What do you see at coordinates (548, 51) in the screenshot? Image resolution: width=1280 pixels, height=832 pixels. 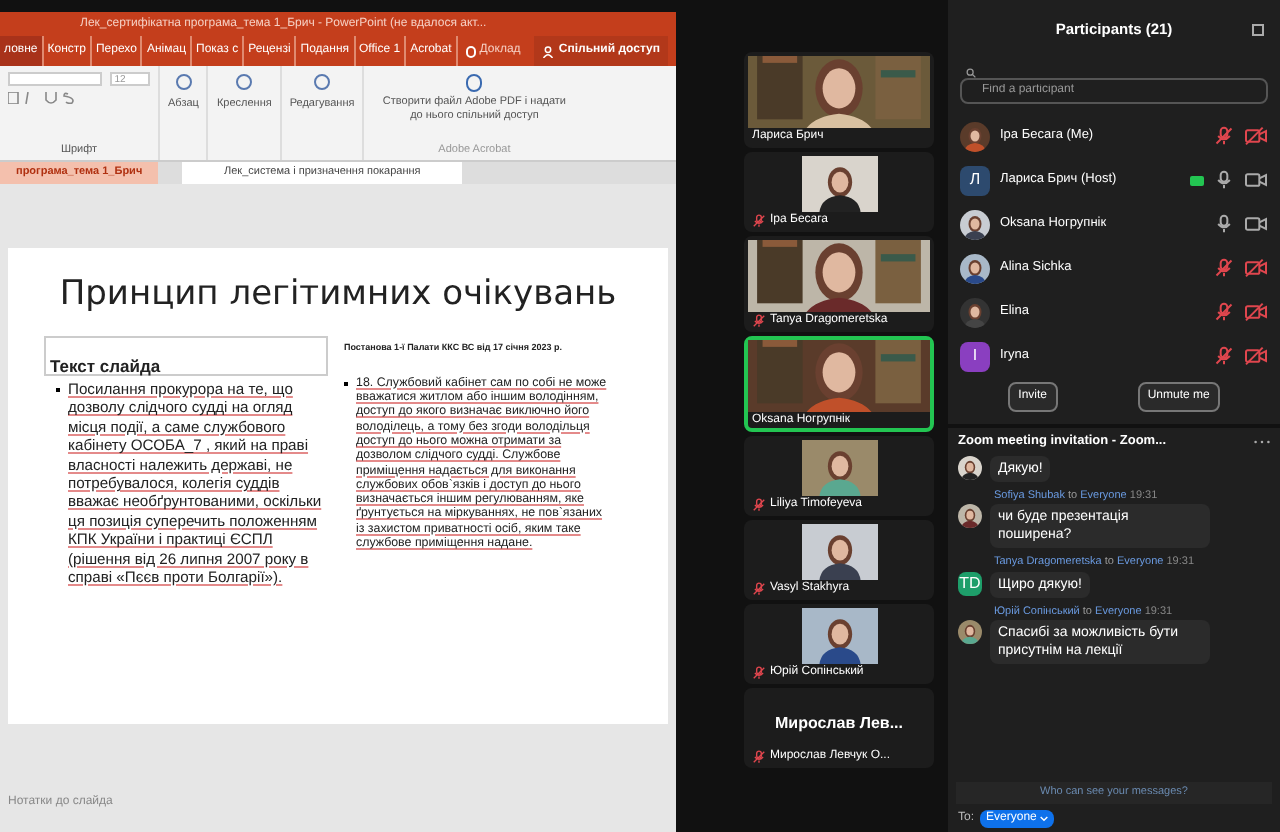 I see `person-icon` at bounding box center [548, 51].